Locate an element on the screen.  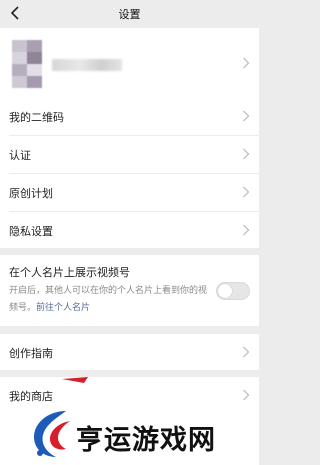
row-original-plan: 原创计划 is located at coordinates (129, 192).